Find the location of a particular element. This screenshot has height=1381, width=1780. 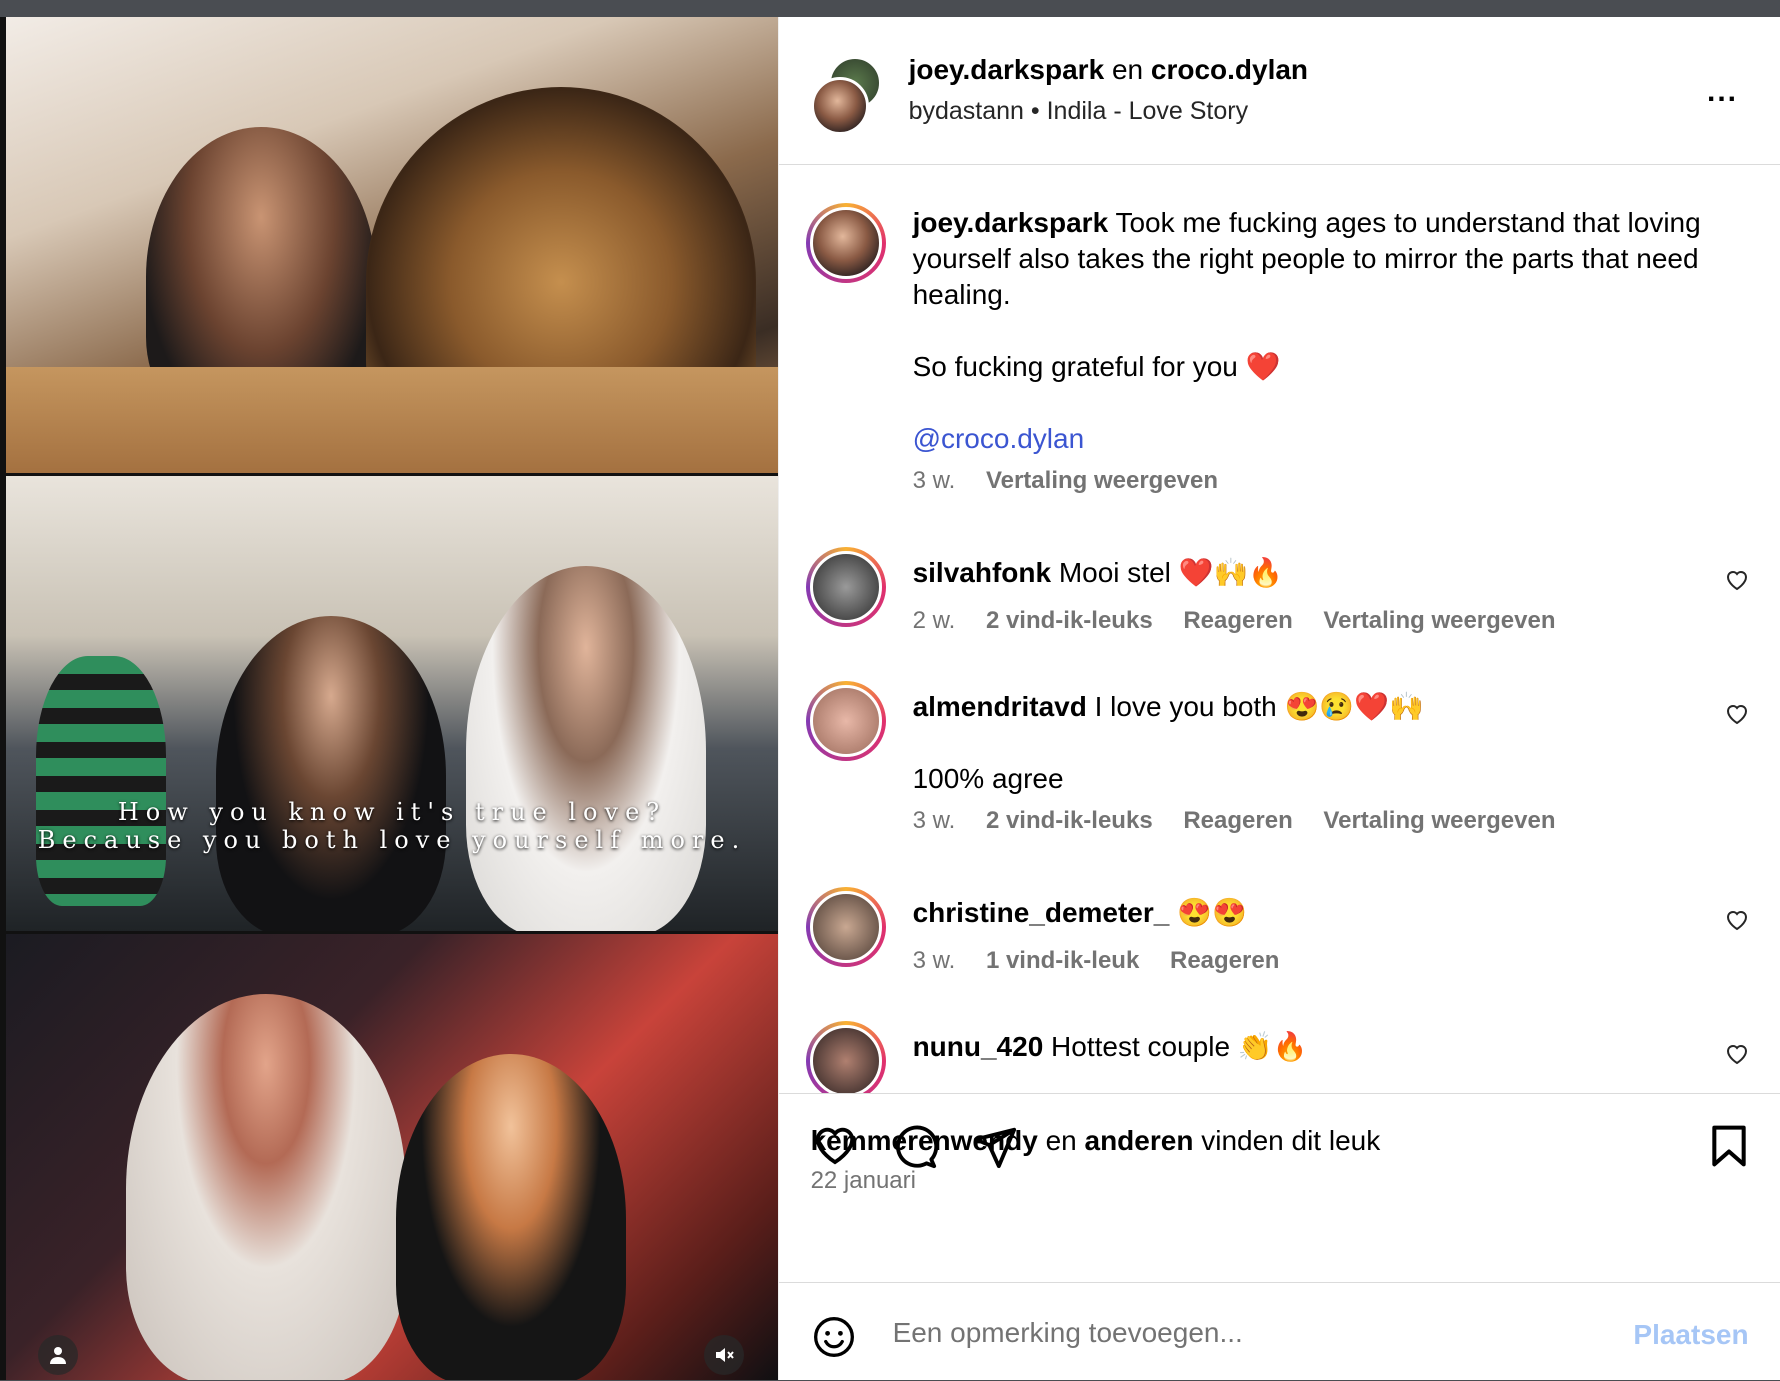

comment-input is located at coordinates (1252, 1333).